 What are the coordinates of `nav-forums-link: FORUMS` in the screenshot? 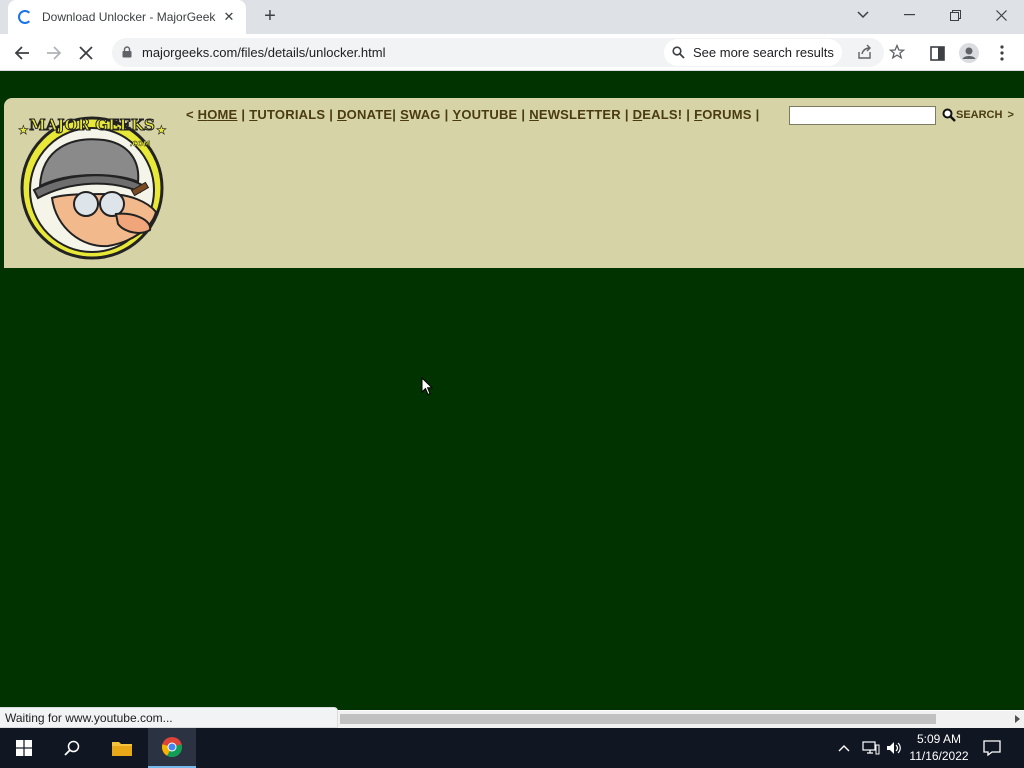 It's located at (723, 114).